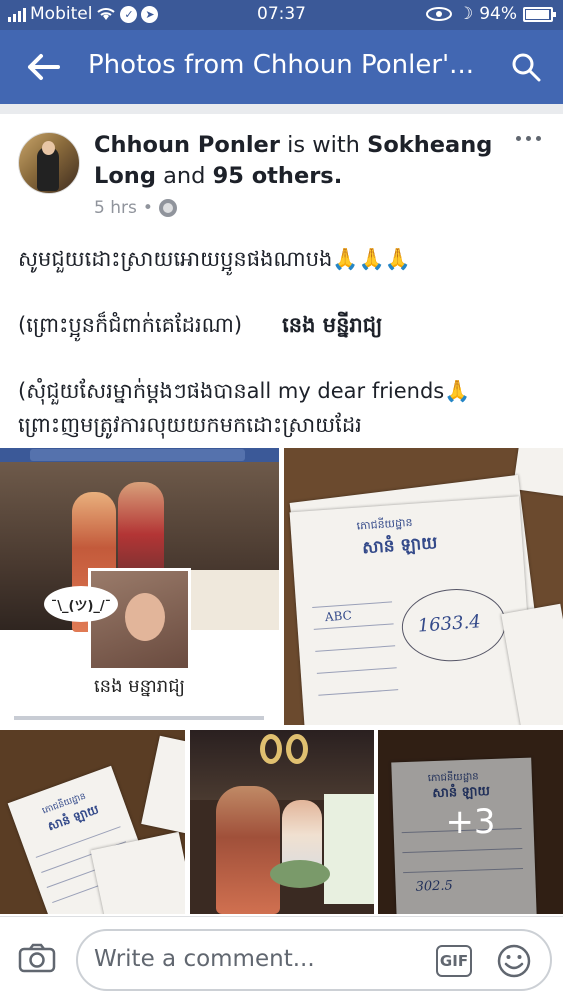 Image resolution: width=563 pixels, height=1000 pixels. What do you see at coordinates (271, 749) in the screenshot?
I see `photo-4-balloon-left` at bounding box center [271, 749].